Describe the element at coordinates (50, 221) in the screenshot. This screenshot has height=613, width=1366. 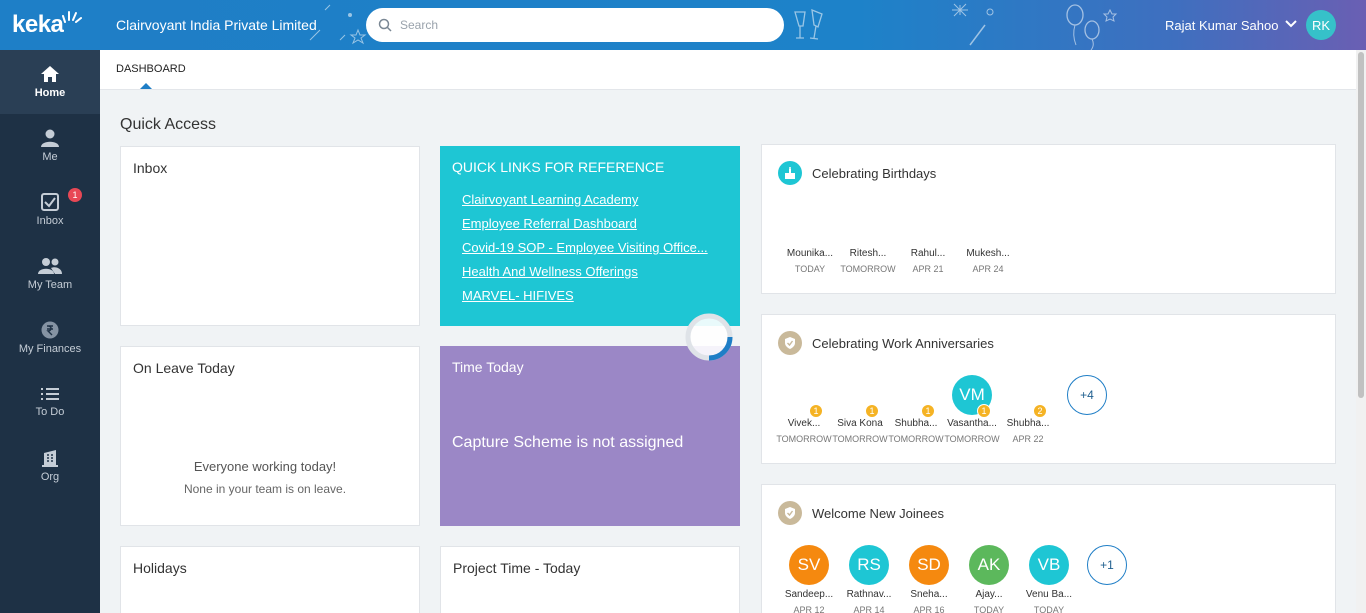
I see `sidebar-item-label: Inbox` at that location.